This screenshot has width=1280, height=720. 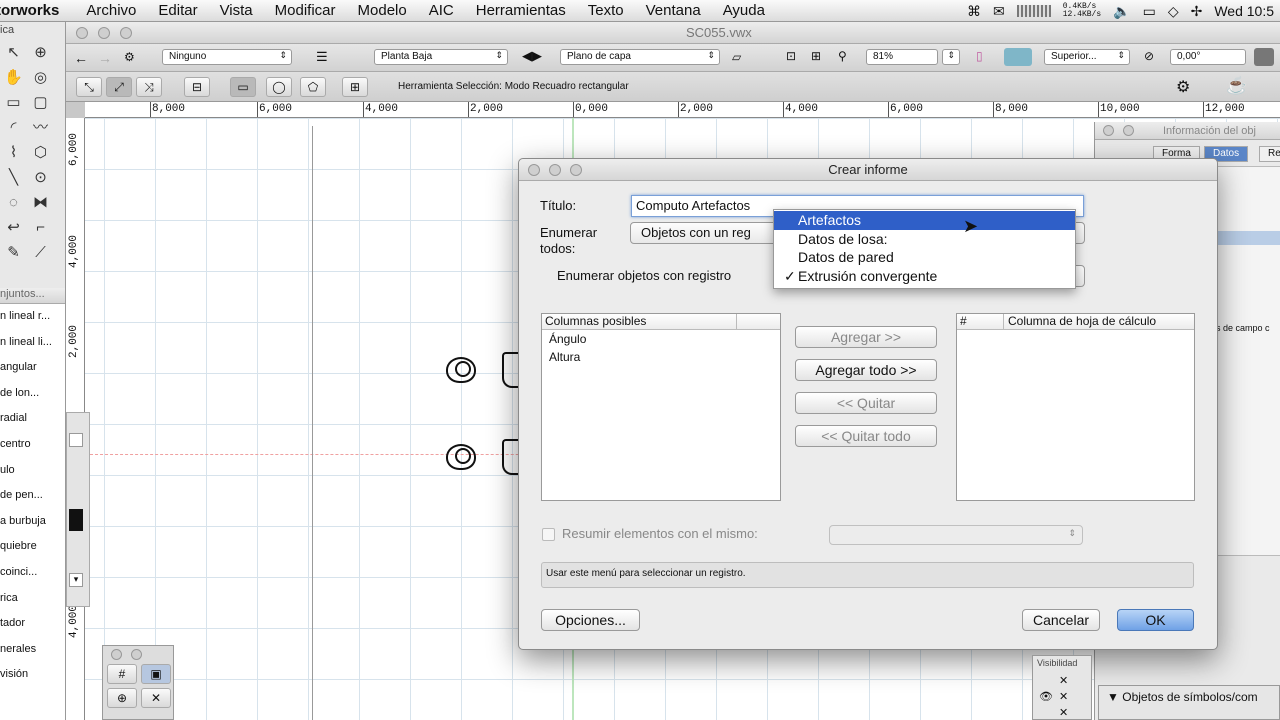 What do you see at coordinates (243, 87) in the screenshot?
I see `rectangular-marquee-icon: ▭` at bounding box center [243, 87].